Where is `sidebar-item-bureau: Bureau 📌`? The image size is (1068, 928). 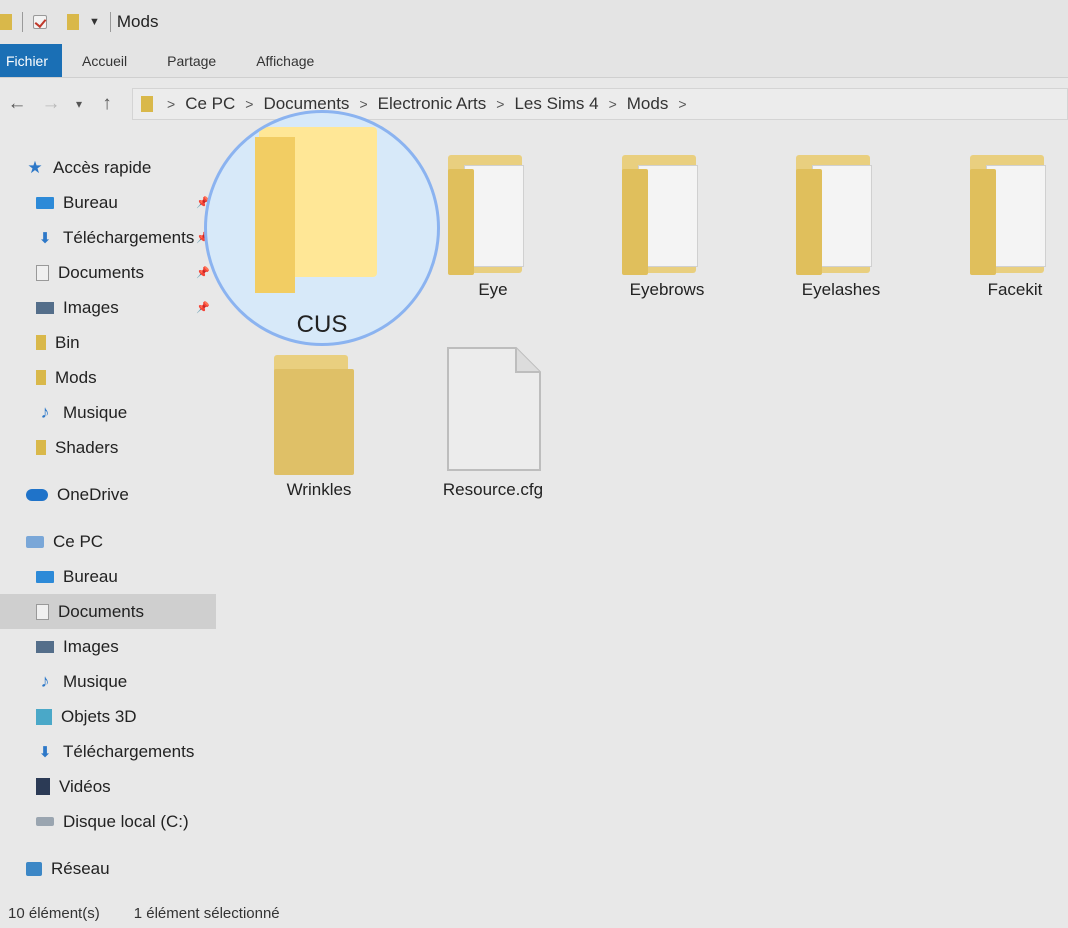 sidebar-item-bureau: Bureau 📌 is located at coordinates (108, 202).